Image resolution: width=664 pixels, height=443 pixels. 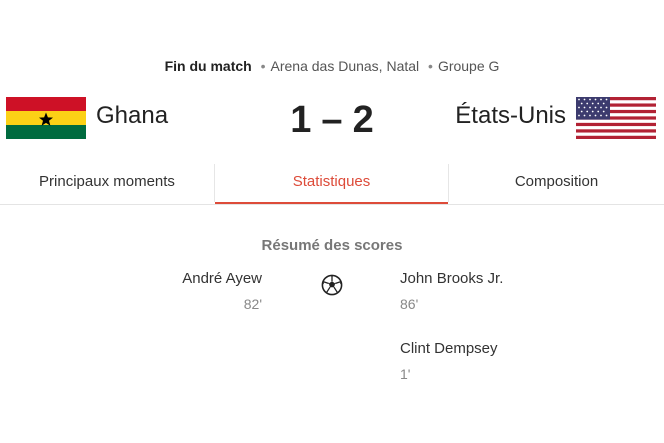 I want to click on tab-composition: Composition, so click(x=556, y=183).